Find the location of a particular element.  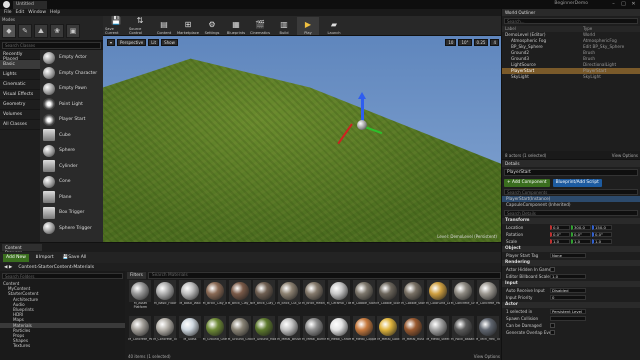

place-item-plane: Plane is located at coordinates (71, 198).